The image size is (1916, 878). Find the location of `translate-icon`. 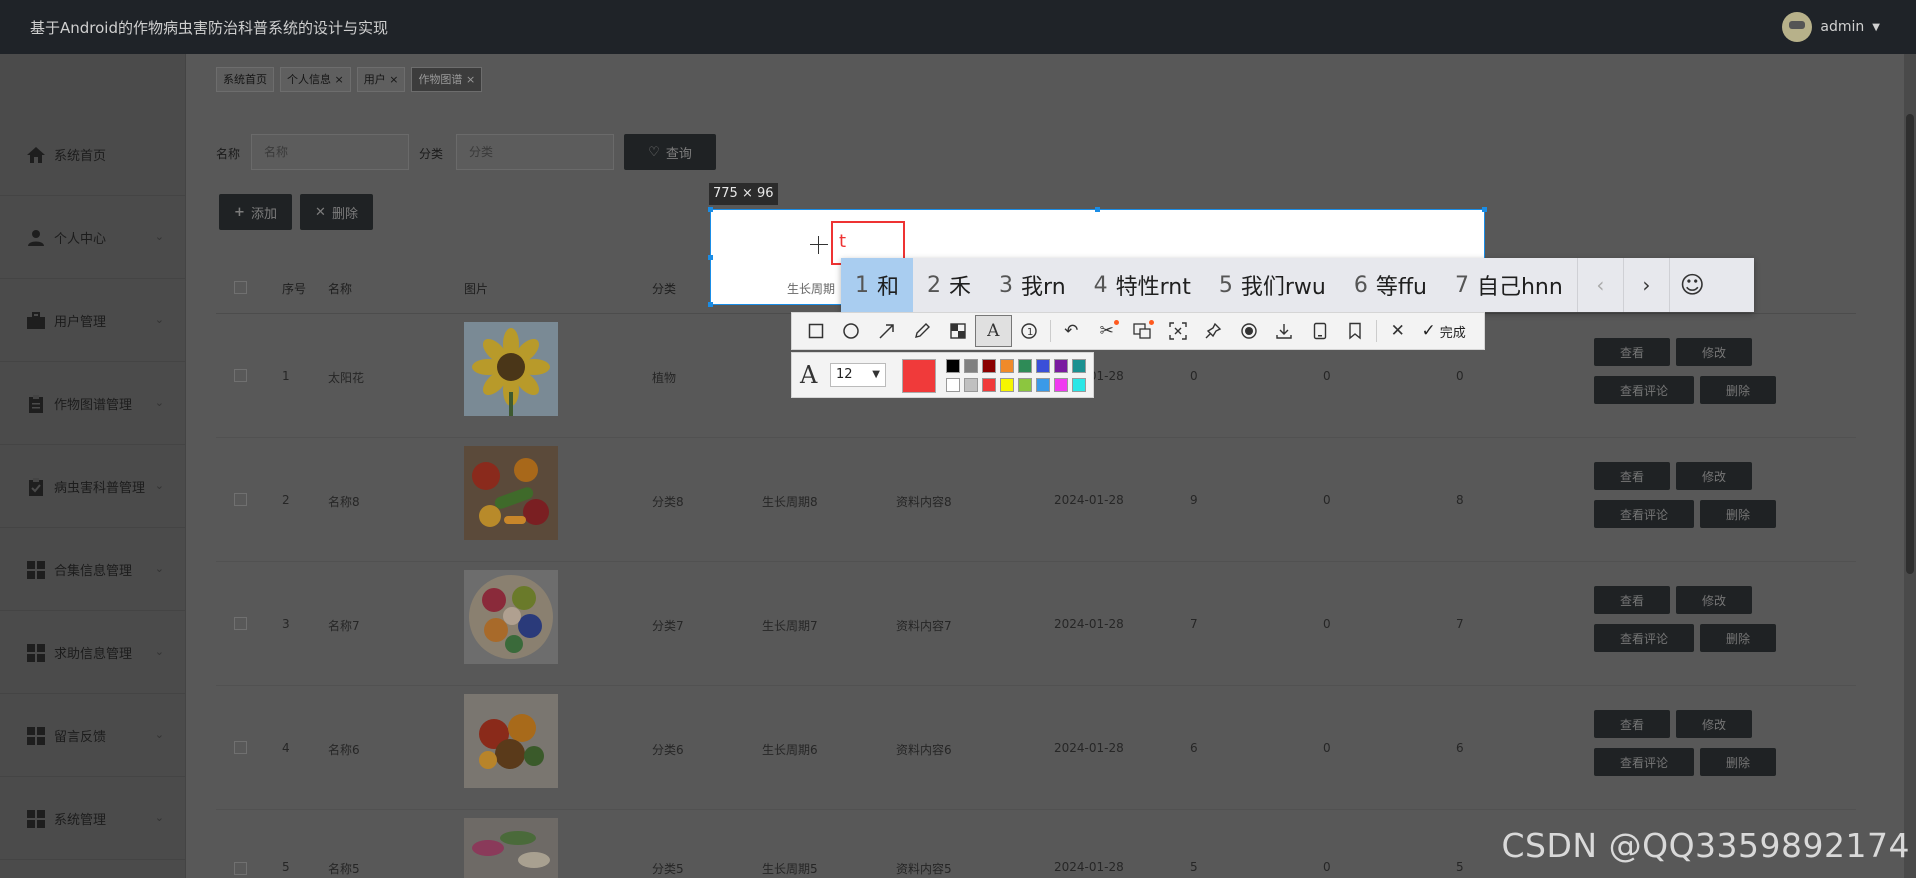

translate-icon is located at coordinates (1143, 331).